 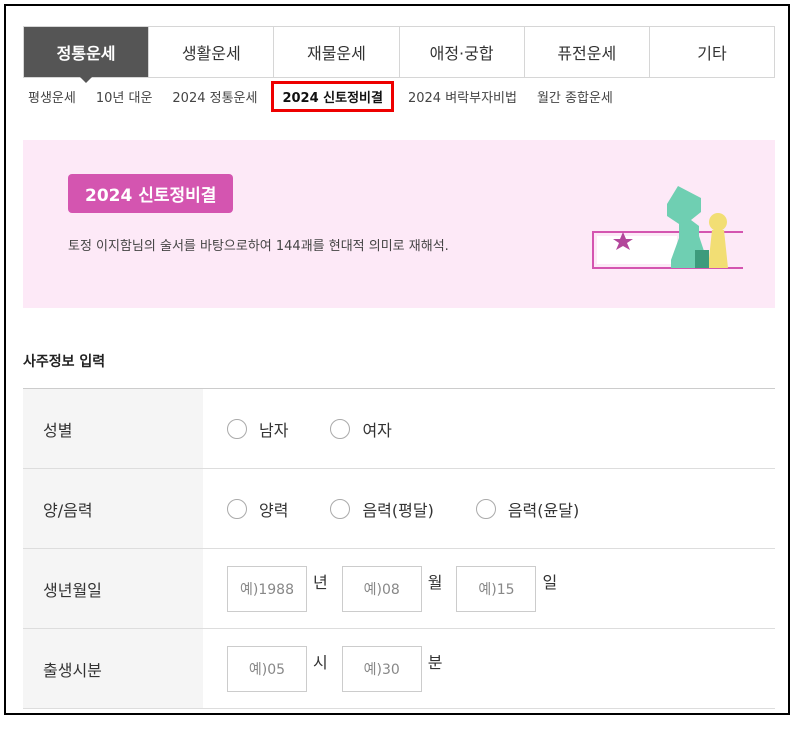 What do you see at coordinates (257, 429) in the screenshot?
I see `radio-male: 남자` at bounding box center [257, 429].